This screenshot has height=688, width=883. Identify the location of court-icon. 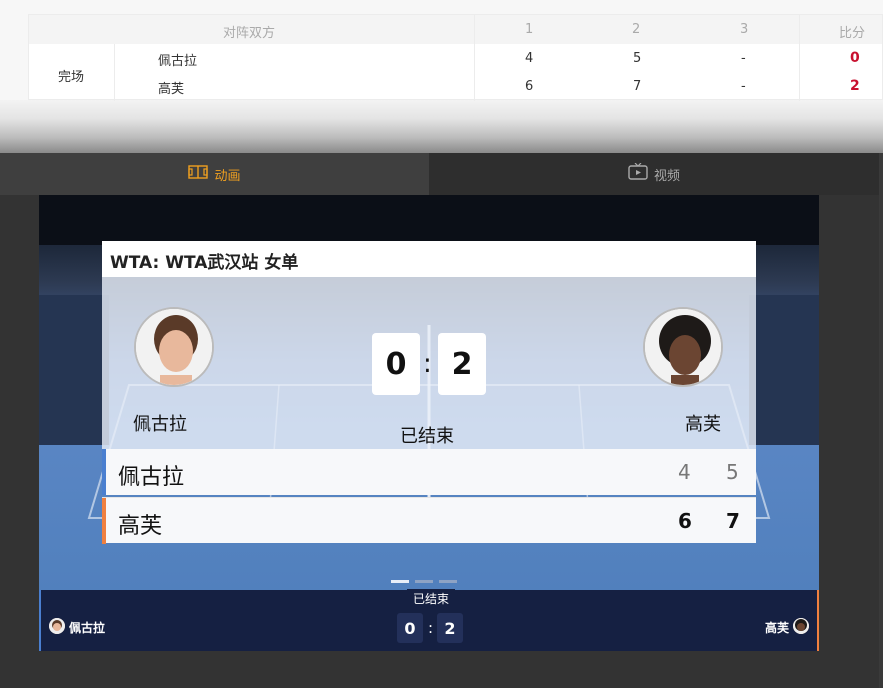
(198, 174).